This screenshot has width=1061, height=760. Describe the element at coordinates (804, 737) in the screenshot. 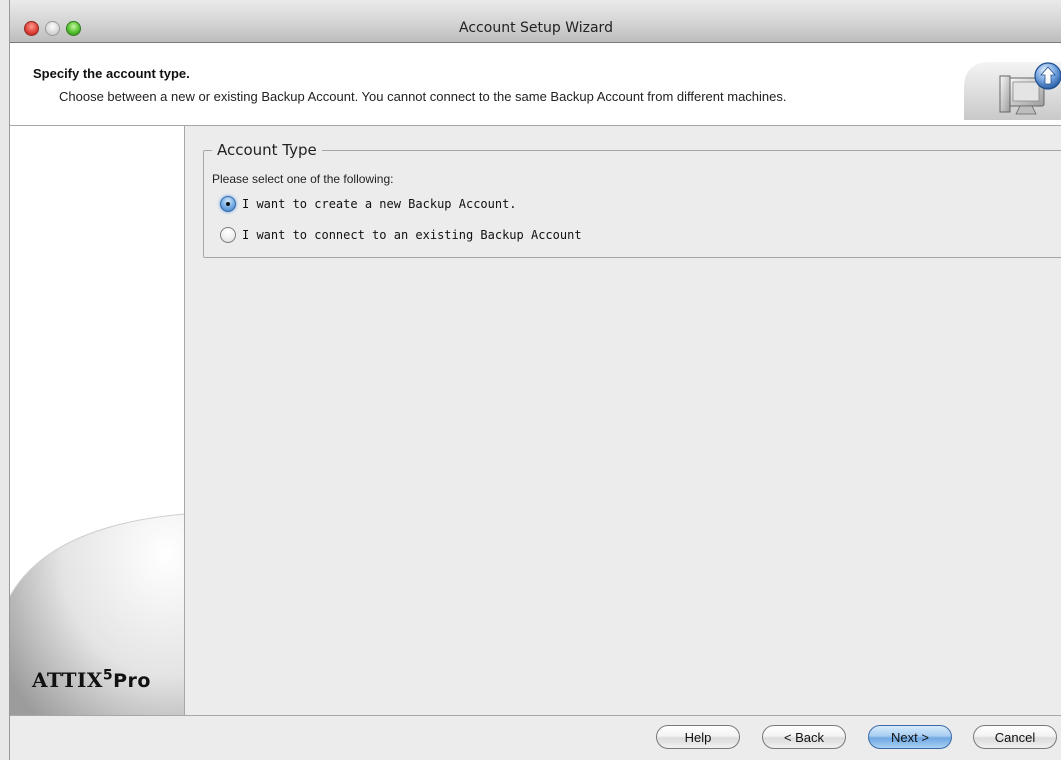

I see `back-button: < Back` at that location.